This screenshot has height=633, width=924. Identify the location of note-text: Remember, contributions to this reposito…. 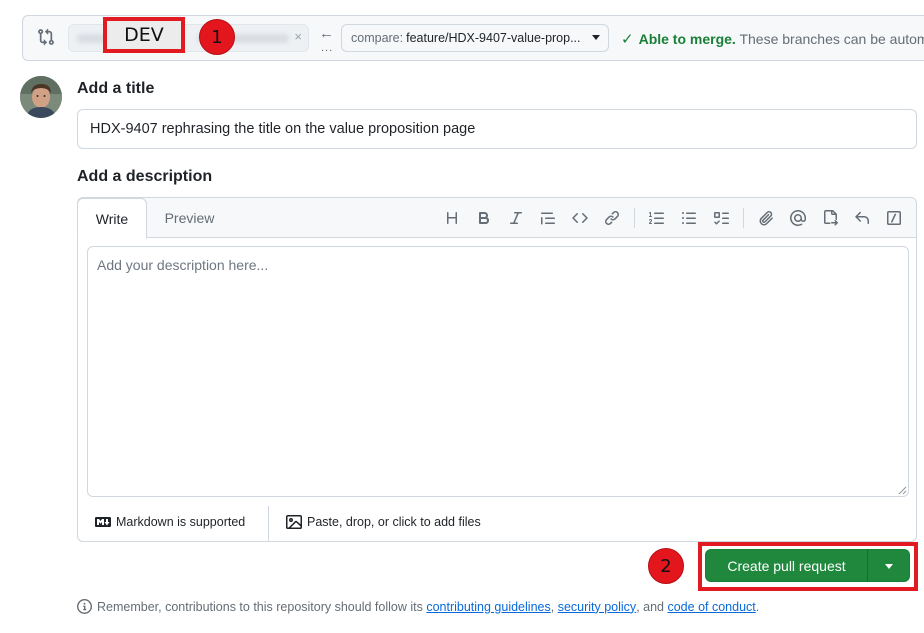
(260, 606).